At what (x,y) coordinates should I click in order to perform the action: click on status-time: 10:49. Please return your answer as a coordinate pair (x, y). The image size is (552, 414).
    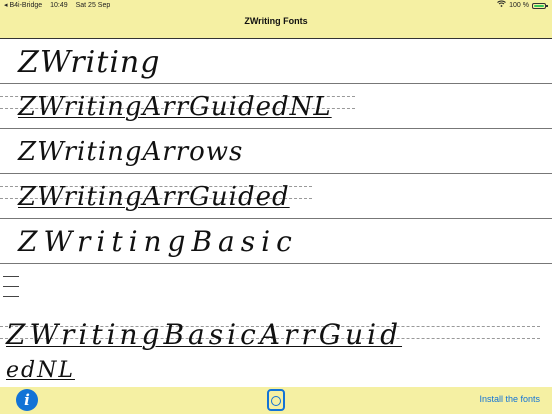
    Looking at the image, I should click on (59, 5).